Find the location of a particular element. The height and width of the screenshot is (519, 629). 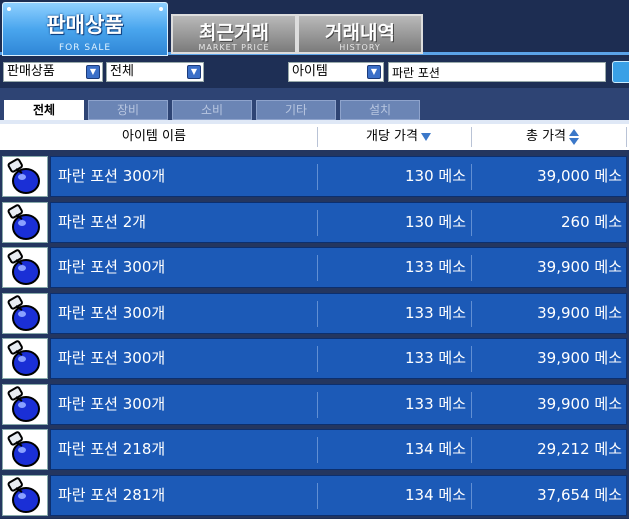

table-row: 파란 포션 218개 134 메소 29,212 메소 is located at coordinates (314, 450).